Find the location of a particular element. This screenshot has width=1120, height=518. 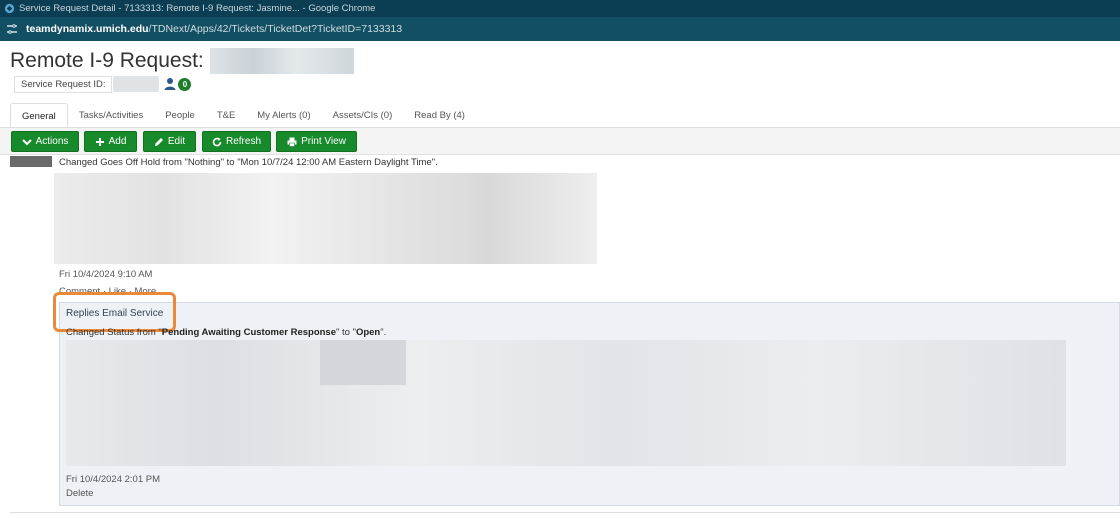

tab-read-by: Read By (4) is located at coordinates (439, 115).